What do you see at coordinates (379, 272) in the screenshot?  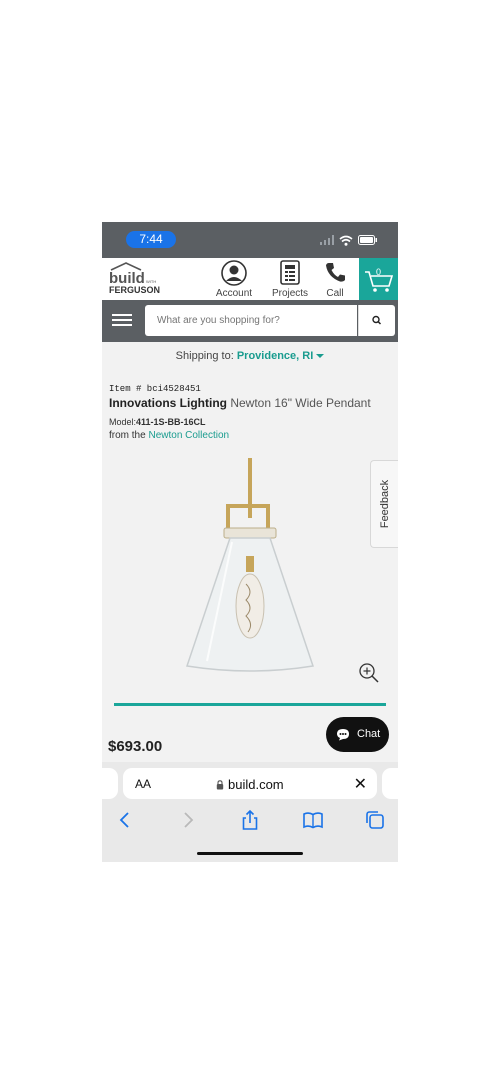 I see `cart-count: 0` at bounding box center [379, 272].